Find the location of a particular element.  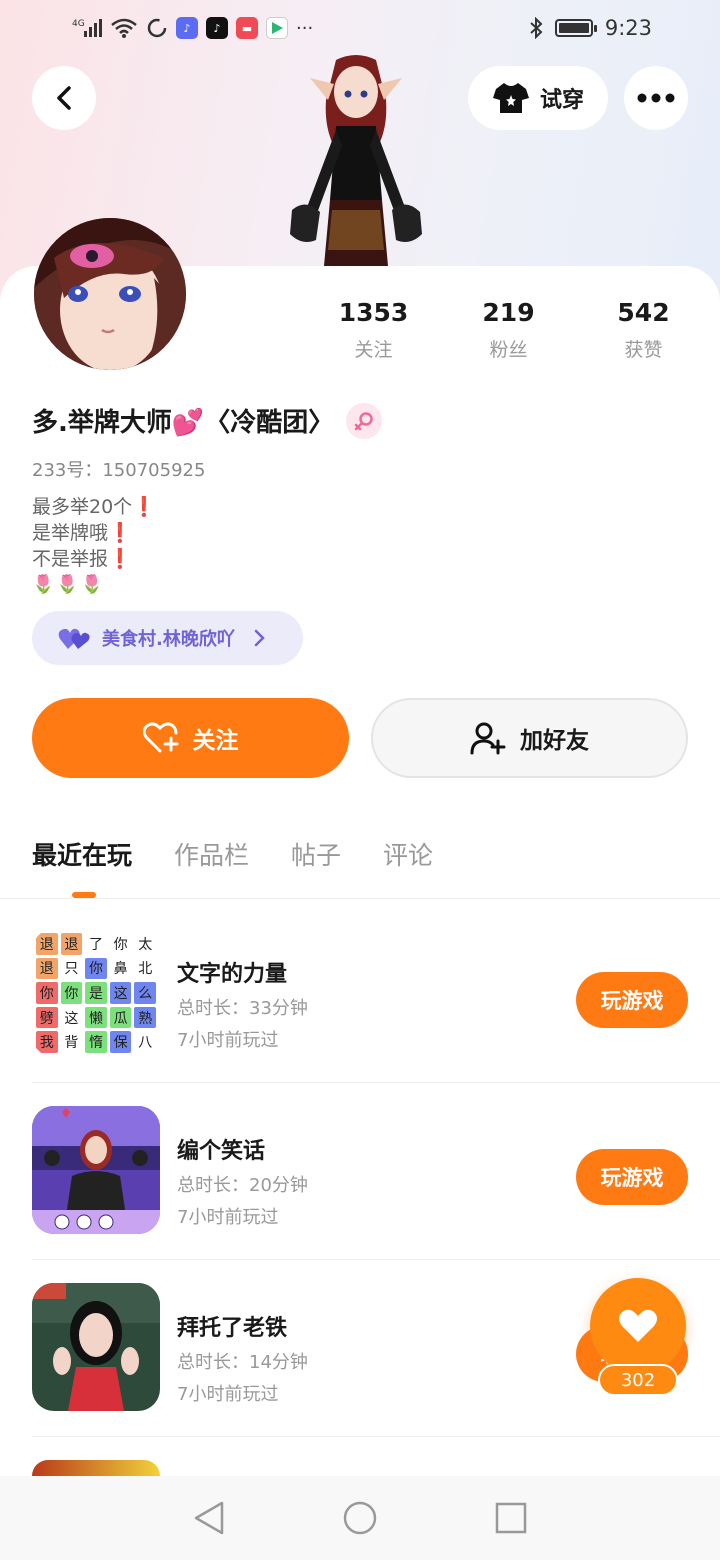

back-button is located at coordinates (64, 98).